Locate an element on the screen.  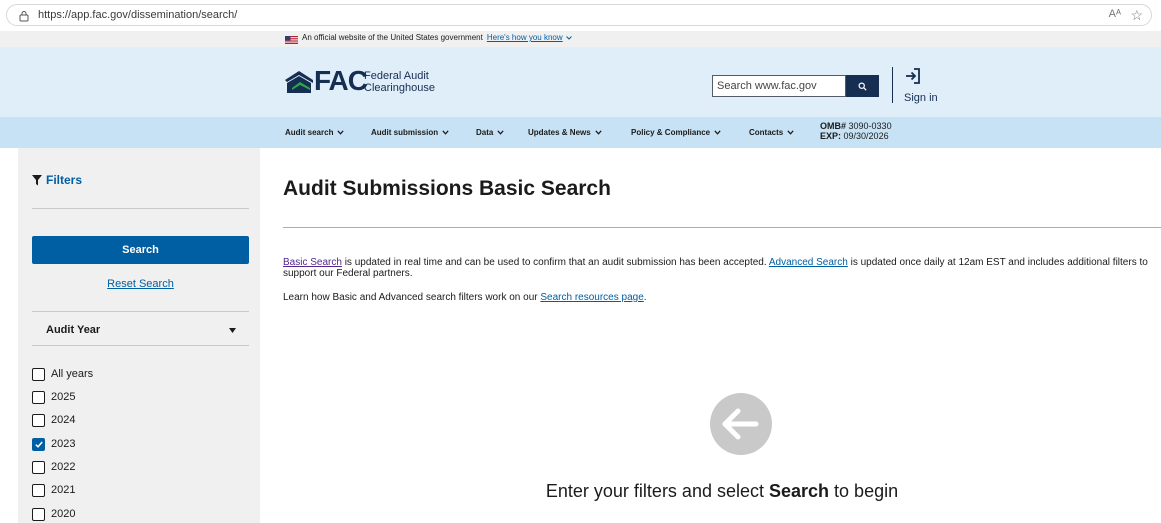
search-button: Search is located at coordinates (140, 250).